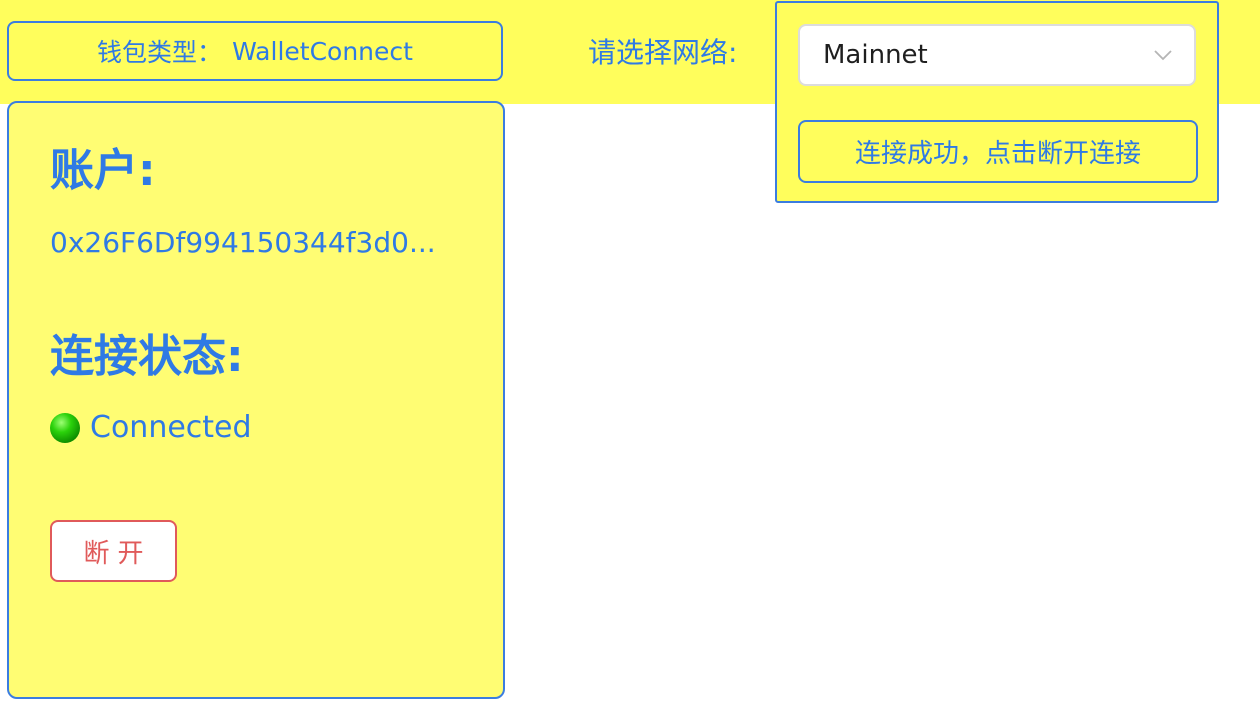 The image size is (1260, 716). What do you see at coordinates (160, 52) in the screenshot?
I see `wallet-type-label: 钱包类型：` at bounding box center [160, 52].